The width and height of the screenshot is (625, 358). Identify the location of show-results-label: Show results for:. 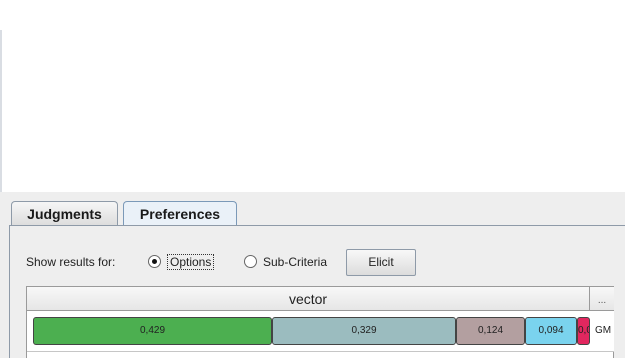
(71, 262).